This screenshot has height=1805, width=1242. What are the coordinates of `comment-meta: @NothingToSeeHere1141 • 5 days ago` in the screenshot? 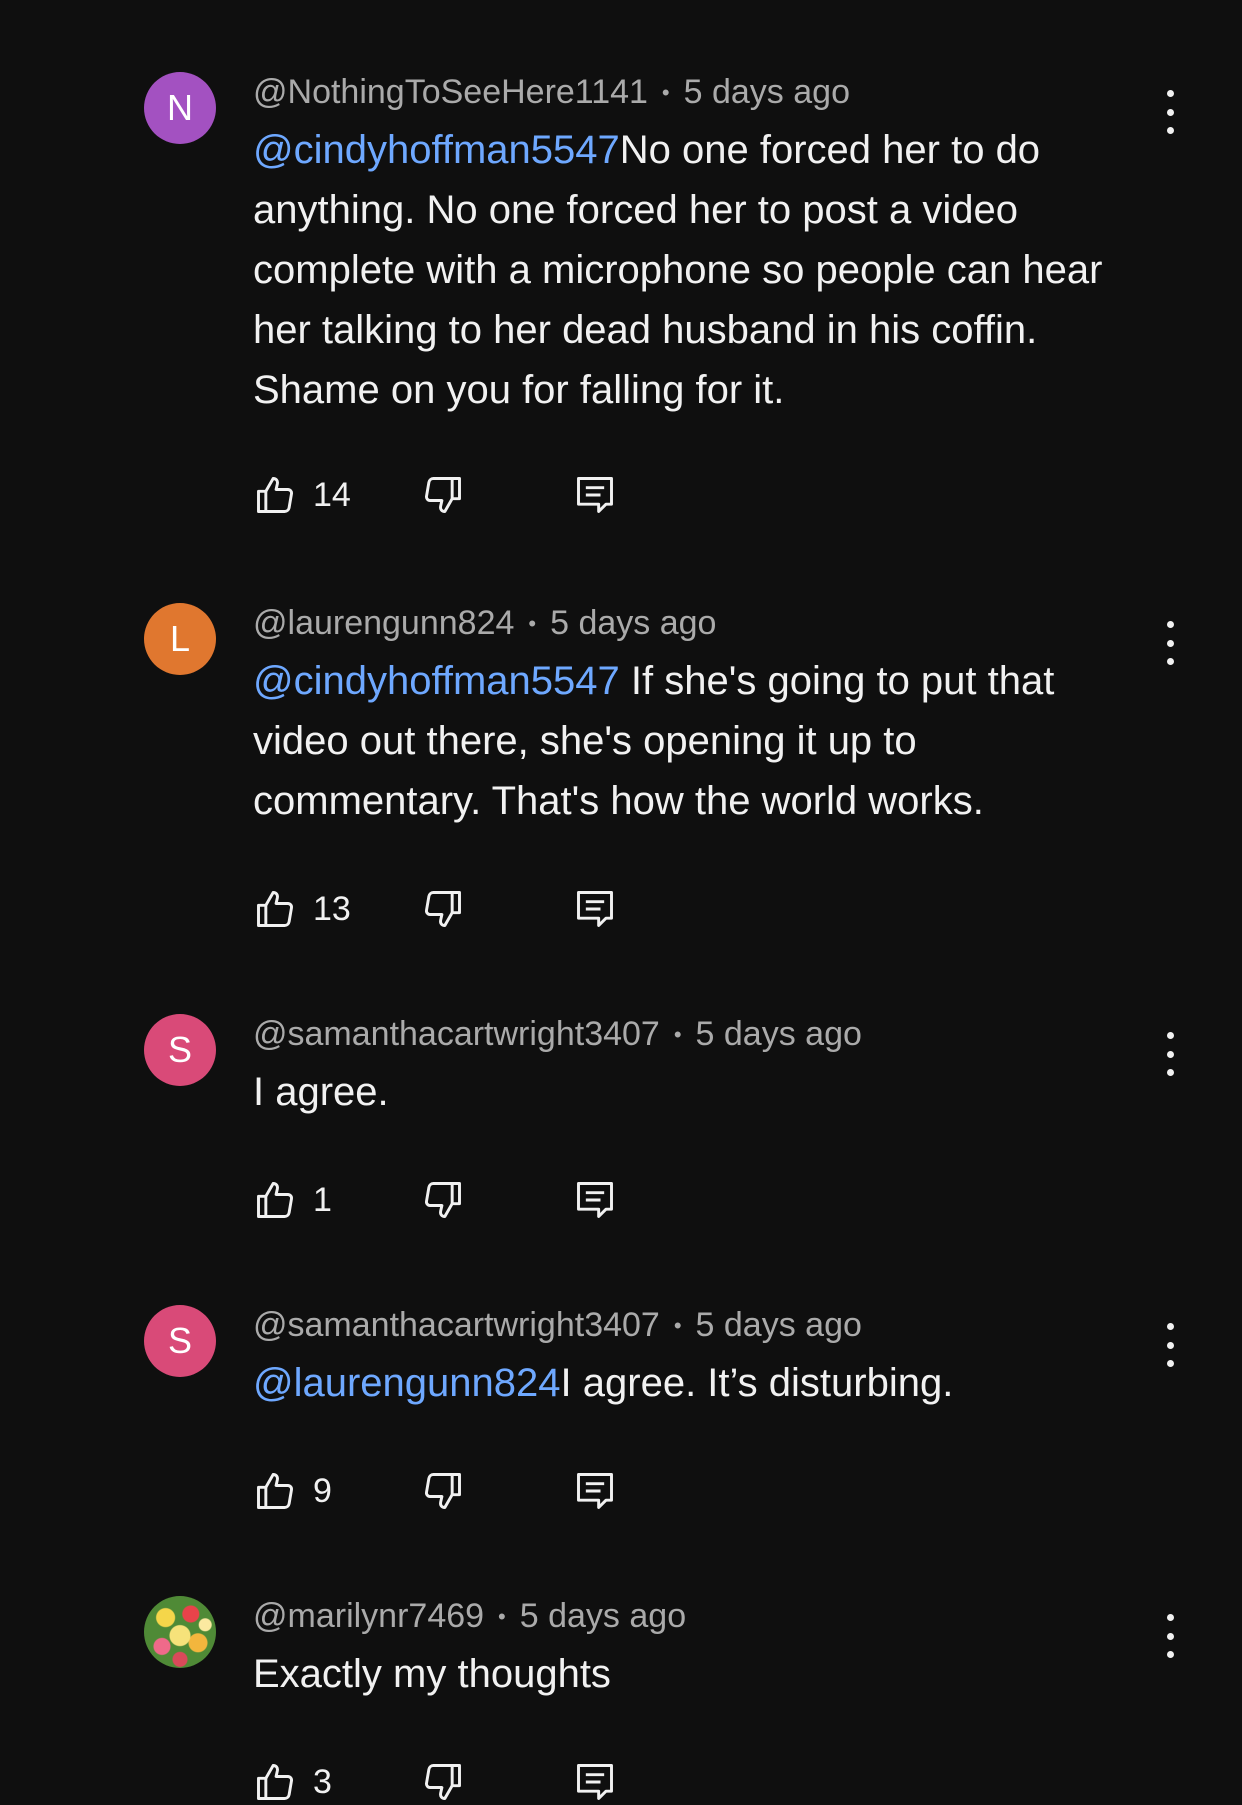 It's located at (551, 92).